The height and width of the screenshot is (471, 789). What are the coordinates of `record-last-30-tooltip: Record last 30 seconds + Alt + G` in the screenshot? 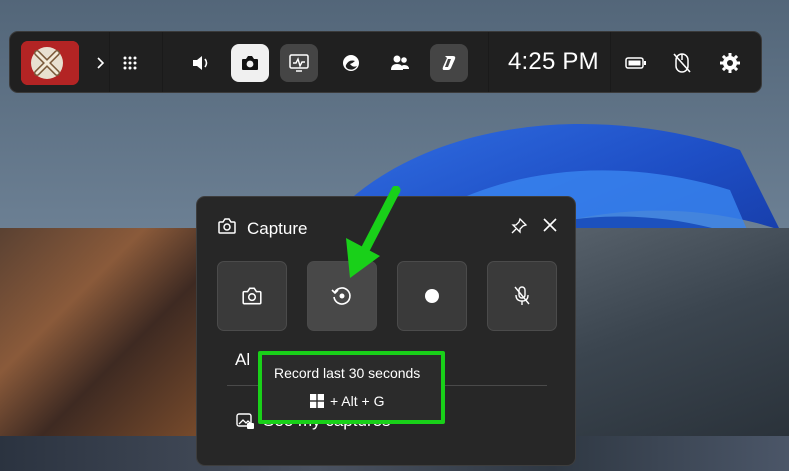 It's located at (351, 387).